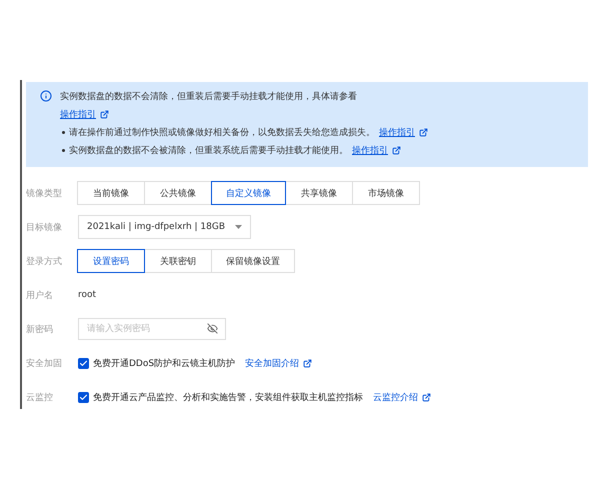  I want to click on segment-tab: 公共镜像, so click(178, 193).